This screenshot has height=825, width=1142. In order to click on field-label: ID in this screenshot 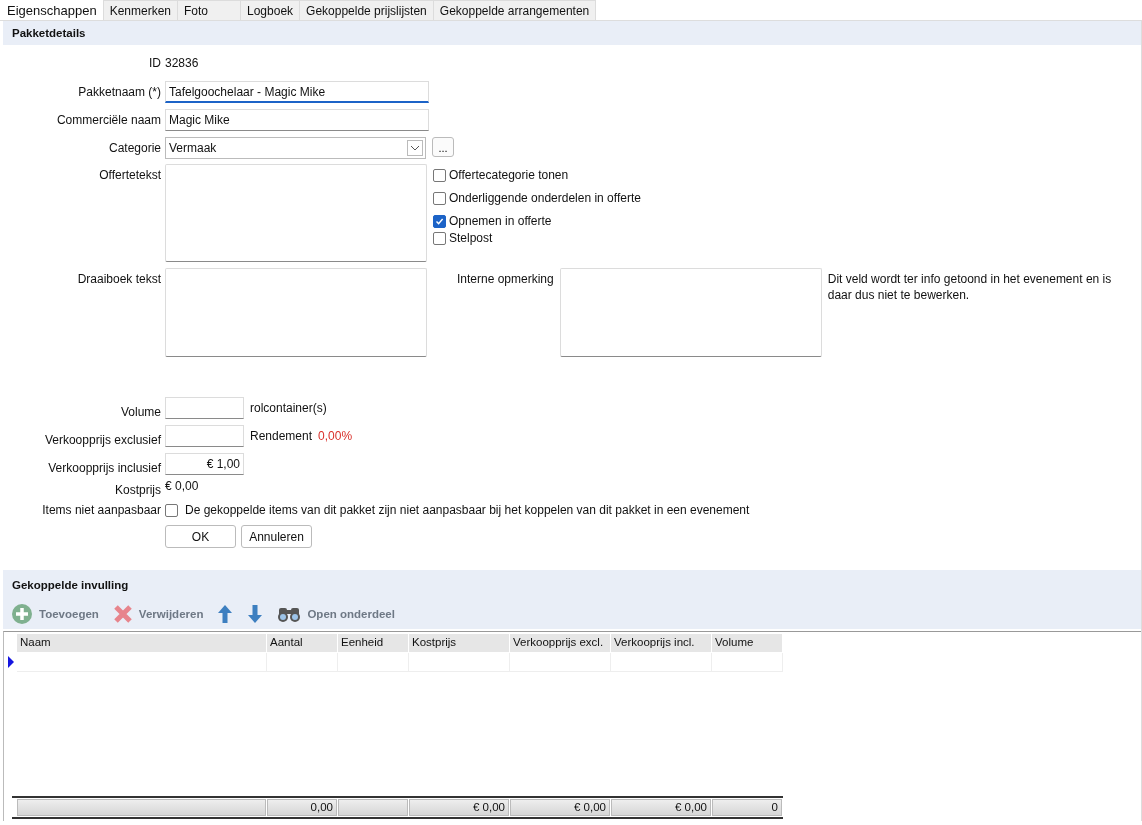, I will do `click(154, 62)`.